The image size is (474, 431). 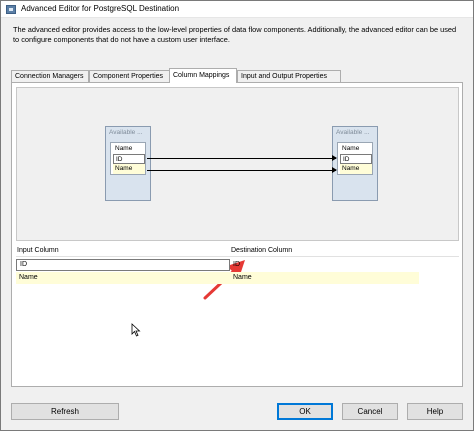 What do you see at coordinates (129, 76) in the screenshot?
I see `tab-component-properties: Component Properties` at bounding box center [129, 76].